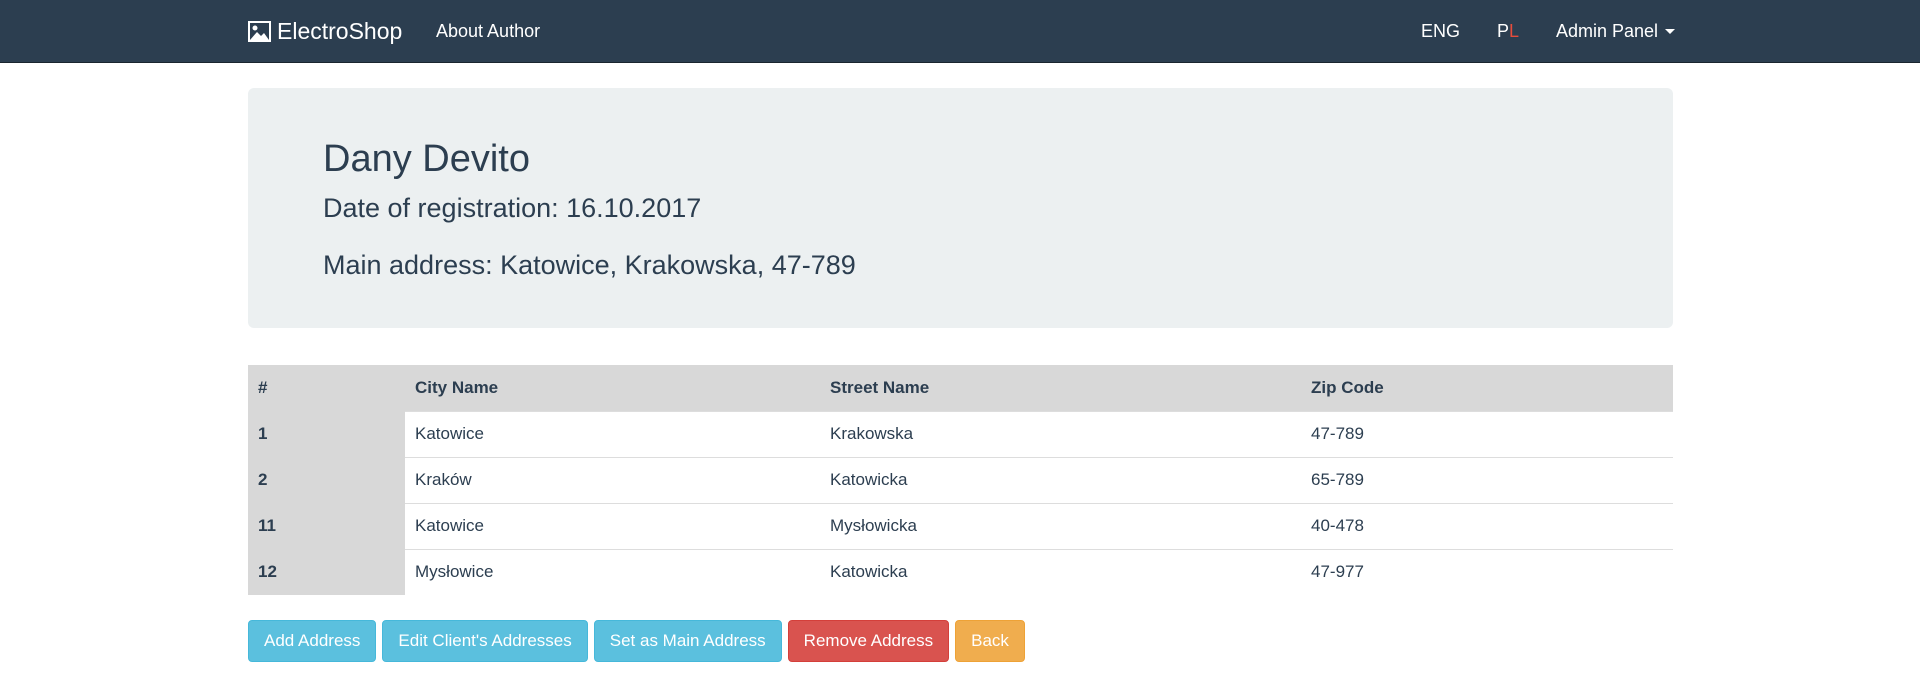  I want to click on lang-pl-p: P, so click(1503, 31).